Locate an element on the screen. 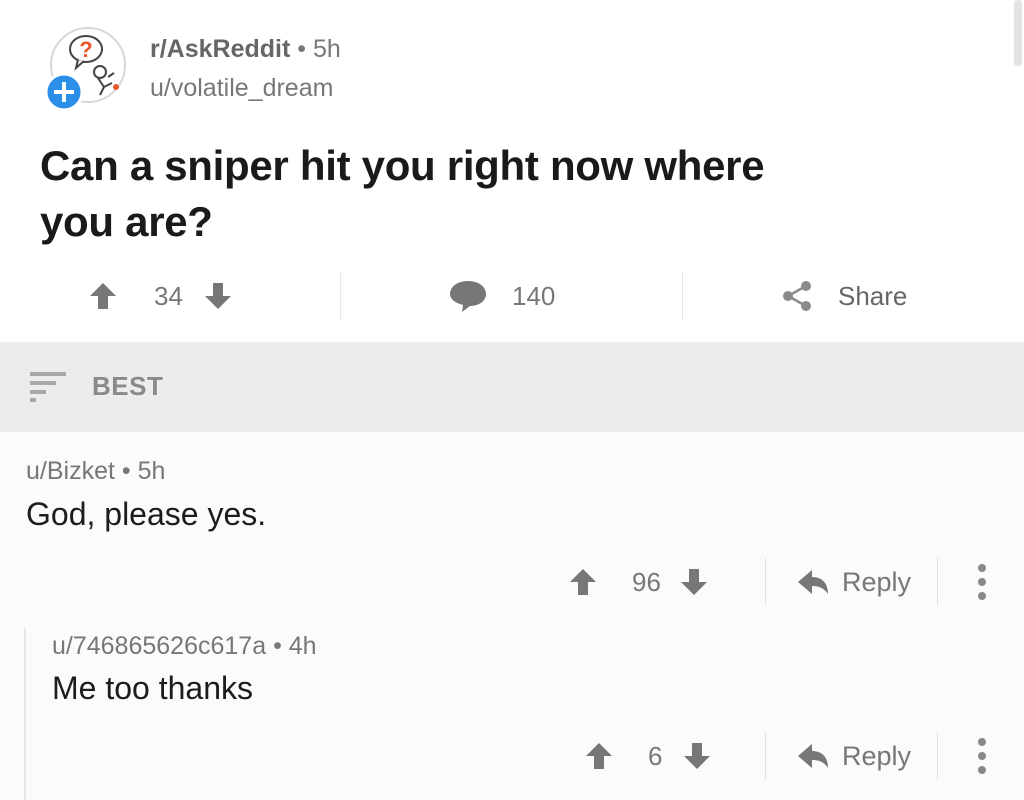 Image resolution: width=1024 pixels, height=800 pixels. subreddit-name: r/AskReddit is located at coordinates (220, 49).